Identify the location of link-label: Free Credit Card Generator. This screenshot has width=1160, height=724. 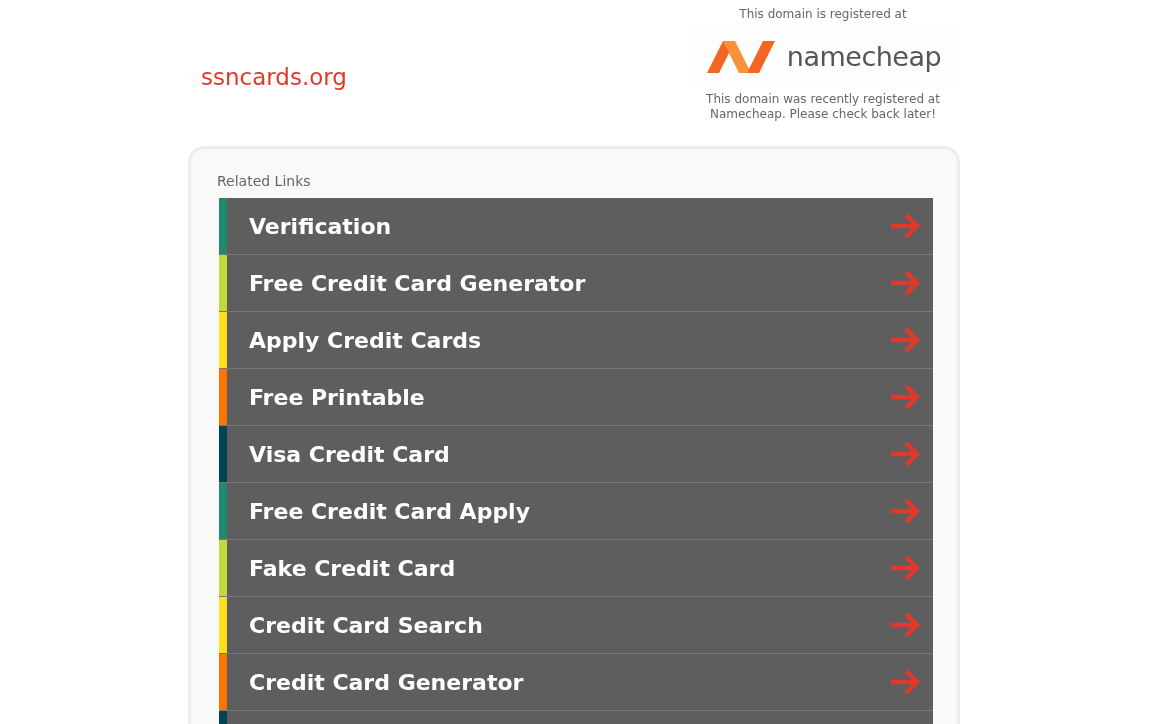
(418, 283).